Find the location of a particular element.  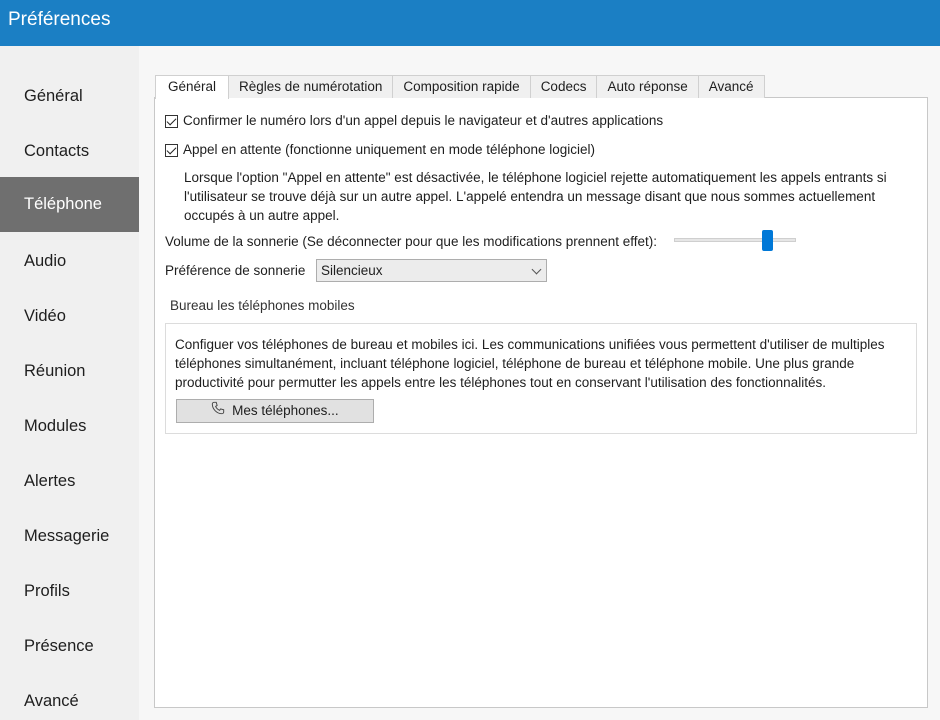

confirm-number-checkbox is located at coordinates (171, 121).